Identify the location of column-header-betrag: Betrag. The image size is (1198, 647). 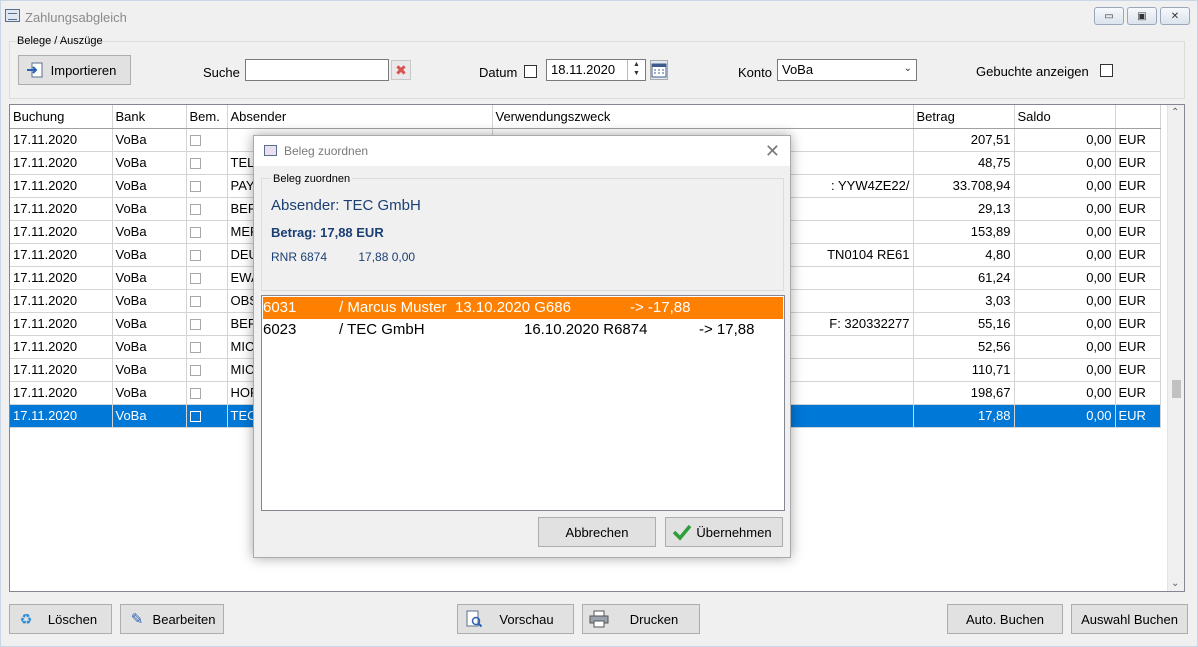
(964, 117).